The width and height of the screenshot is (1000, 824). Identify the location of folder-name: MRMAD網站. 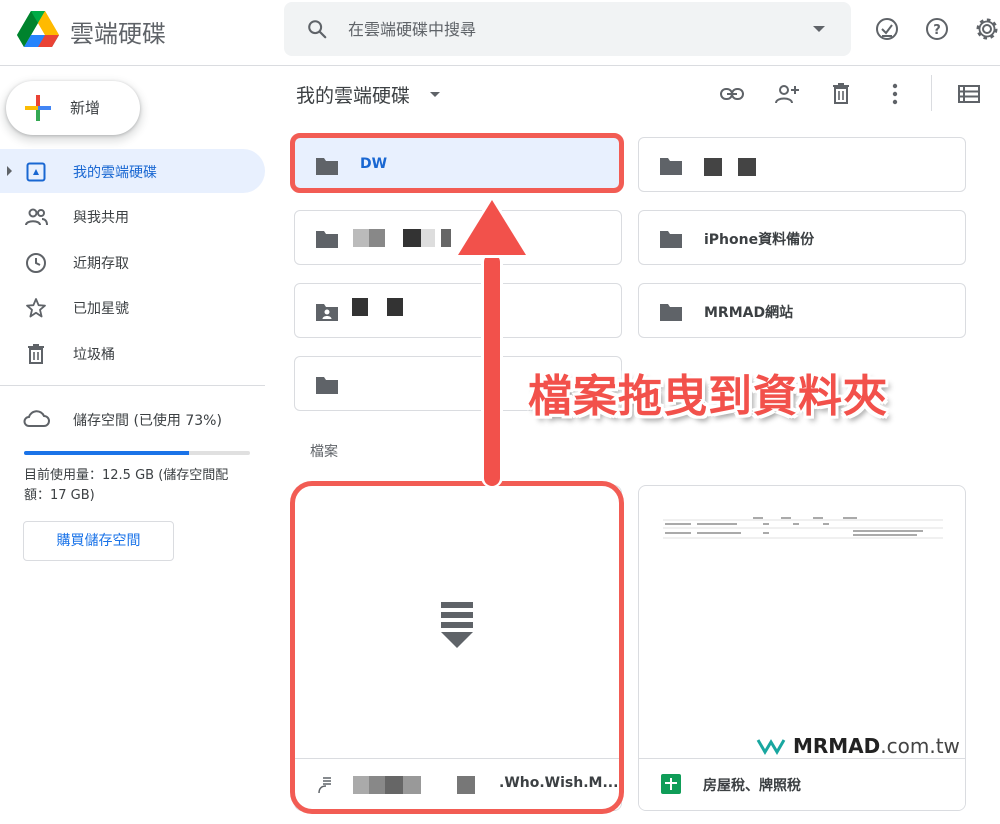
(749, 313).